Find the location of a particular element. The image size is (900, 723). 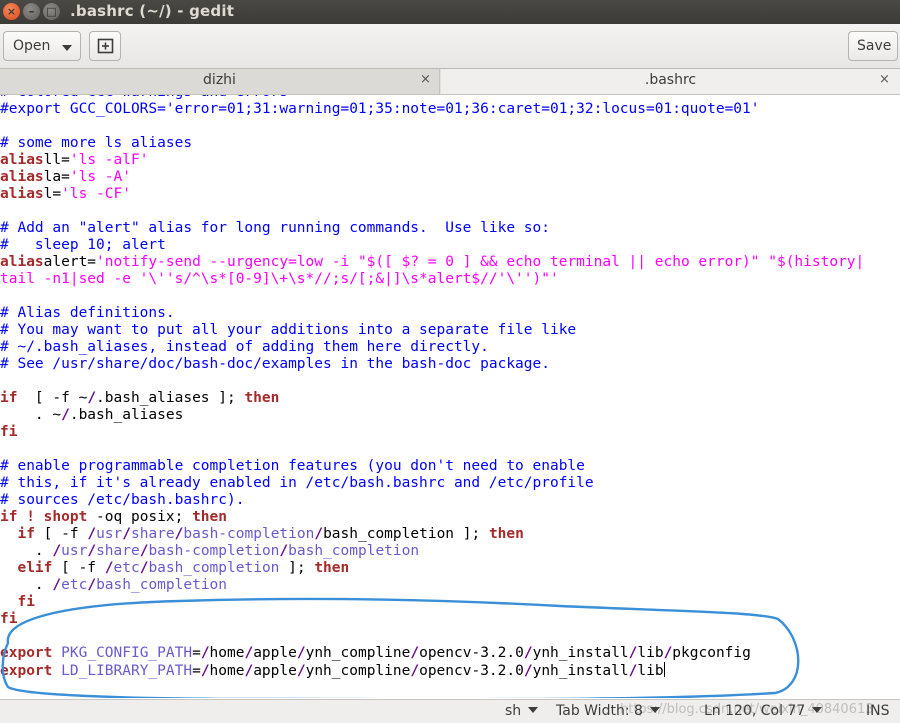

document-tab-bar: dizhi × .bashrc × is located at coordinates (450, 82).